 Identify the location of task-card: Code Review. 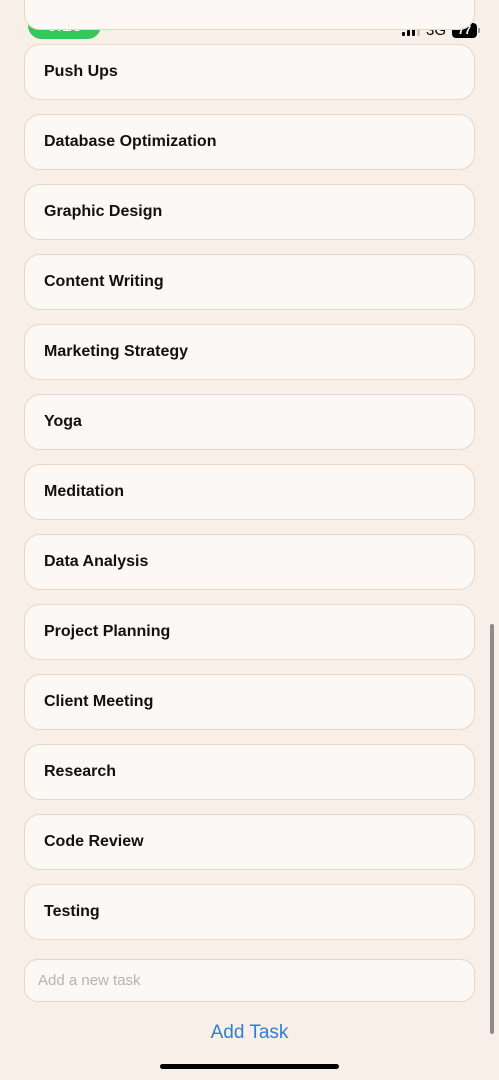
(249, 842).